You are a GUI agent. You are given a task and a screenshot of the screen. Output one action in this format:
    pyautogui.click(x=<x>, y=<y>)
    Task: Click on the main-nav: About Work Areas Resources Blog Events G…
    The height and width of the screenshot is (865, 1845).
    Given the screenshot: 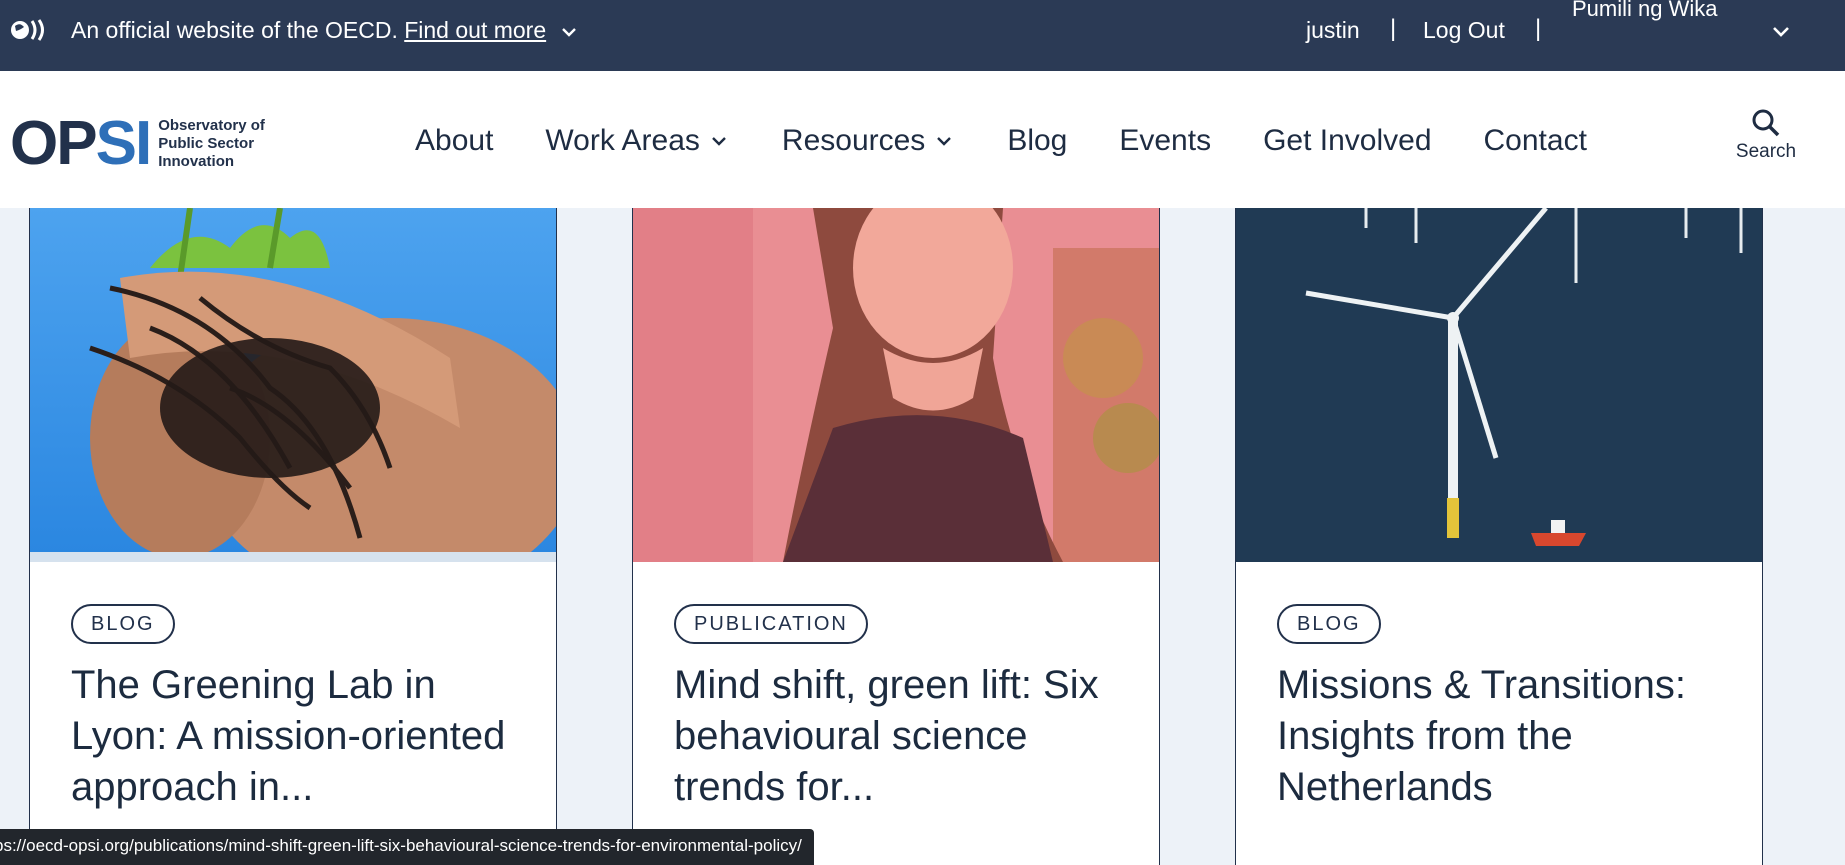 What is the action you would take?
    pyautogui.click(x=1027, y=141)
    